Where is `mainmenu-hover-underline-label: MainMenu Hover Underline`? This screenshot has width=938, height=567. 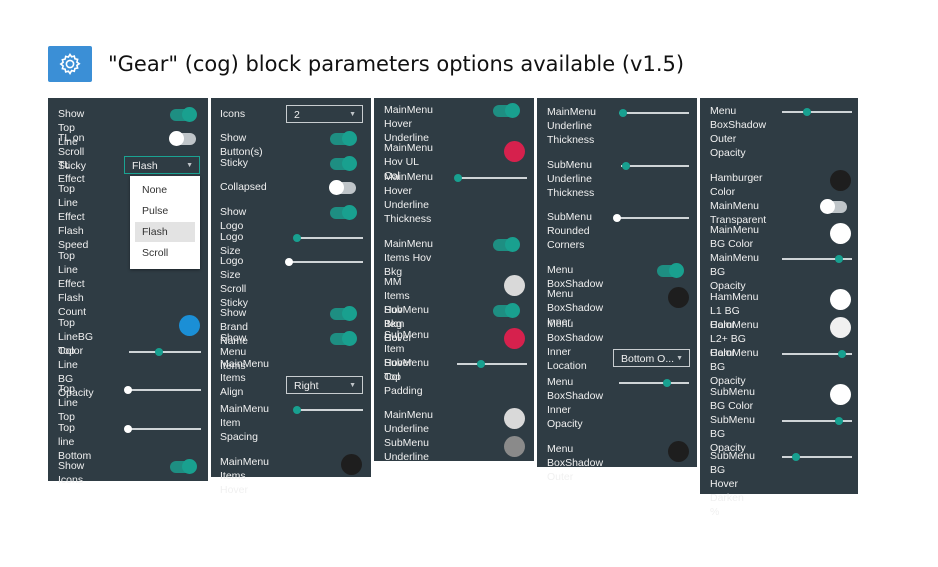 mainmenu-hover-underline-label: MainMenu Hover Underline is located at coordinates (409, 124).